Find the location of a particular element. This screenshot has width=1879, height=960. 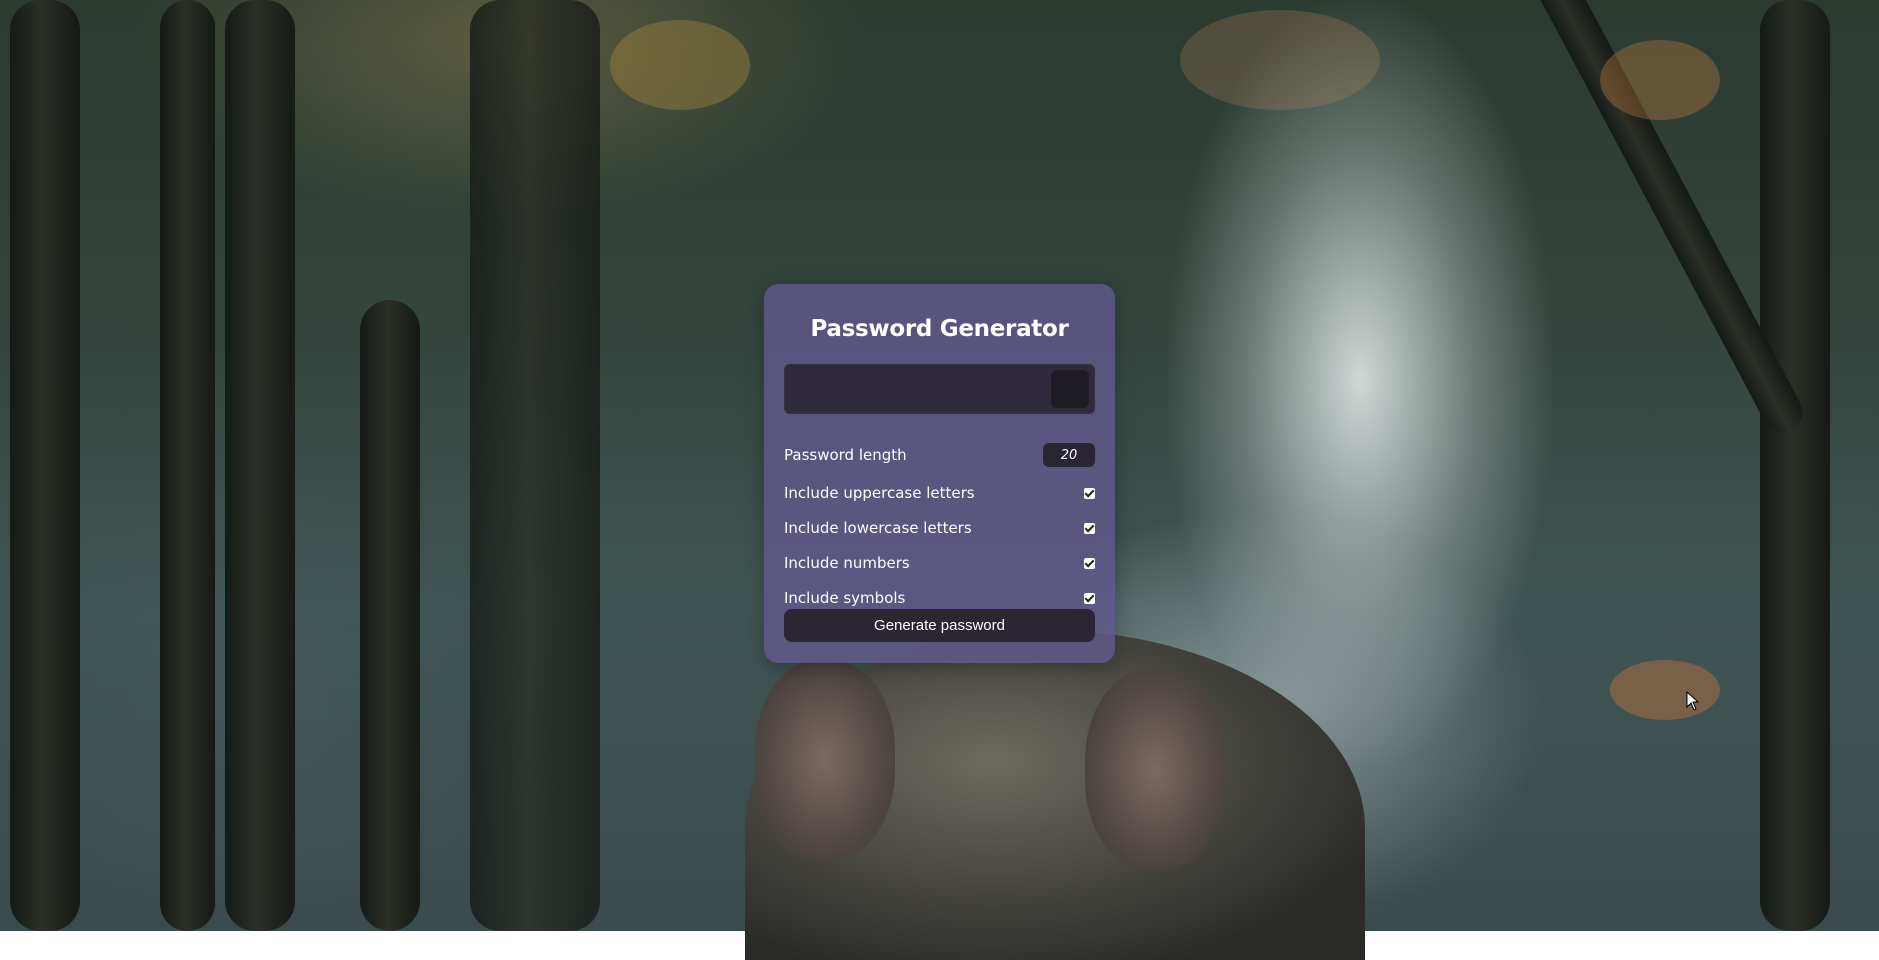

numbers-label: Include numbers is located at coordinates (847, 563).